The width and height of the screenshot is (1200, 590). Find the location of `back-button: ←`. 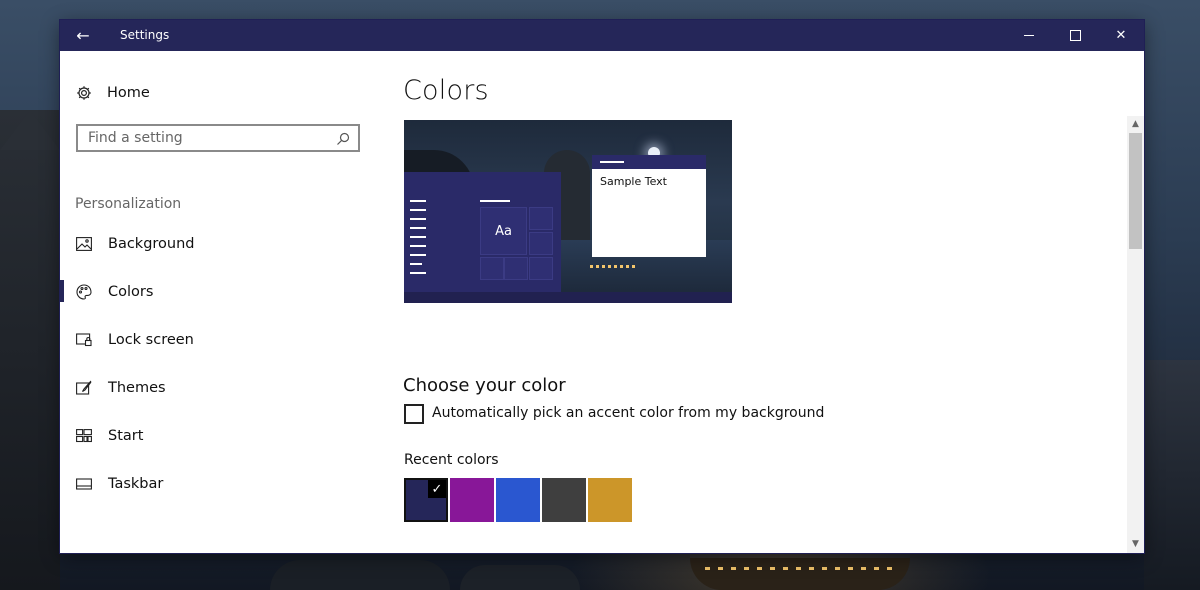

back-button: ← is located at coordinates (83, 35).